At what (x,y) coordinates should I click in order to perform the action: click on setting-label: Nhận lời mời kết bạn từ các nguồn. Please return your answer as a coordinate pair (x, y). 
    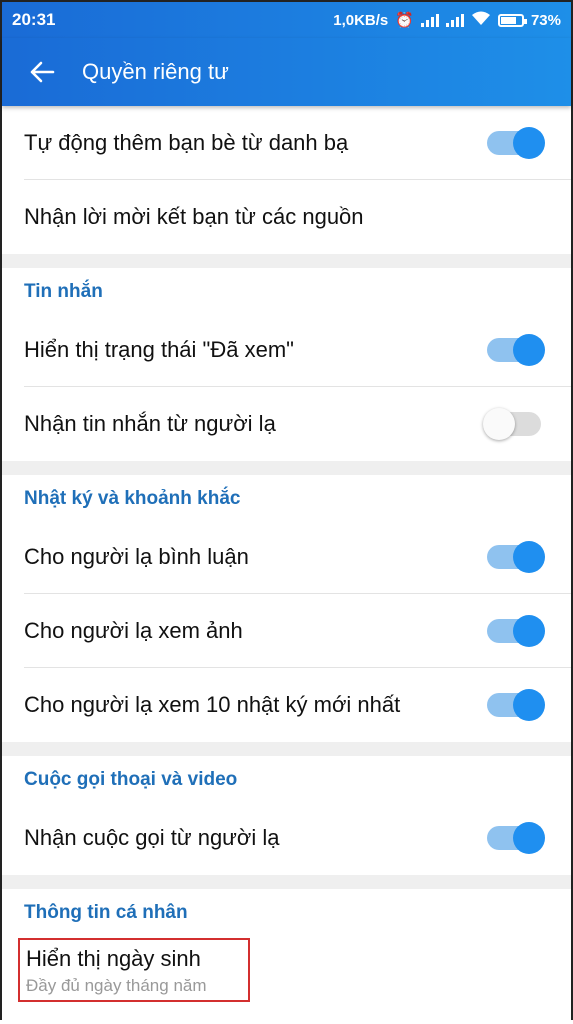
    Looking at the image, I should click on (194, 216).